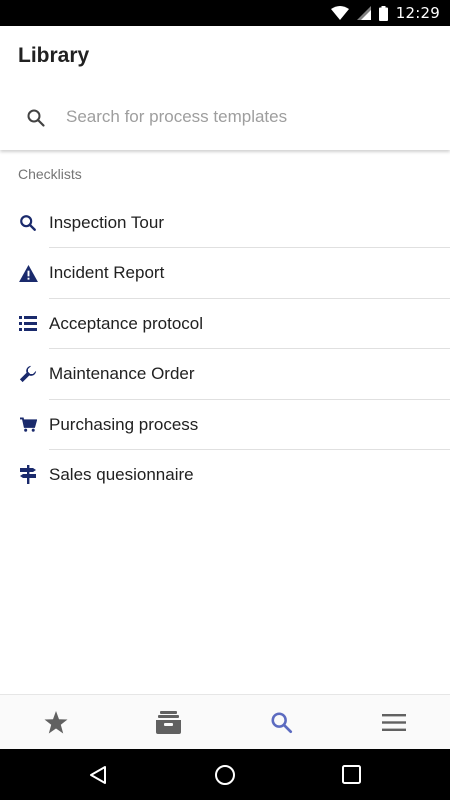 This screenshot has height=800, width=450. I want to click on inbox-icon, so click(168, 722).